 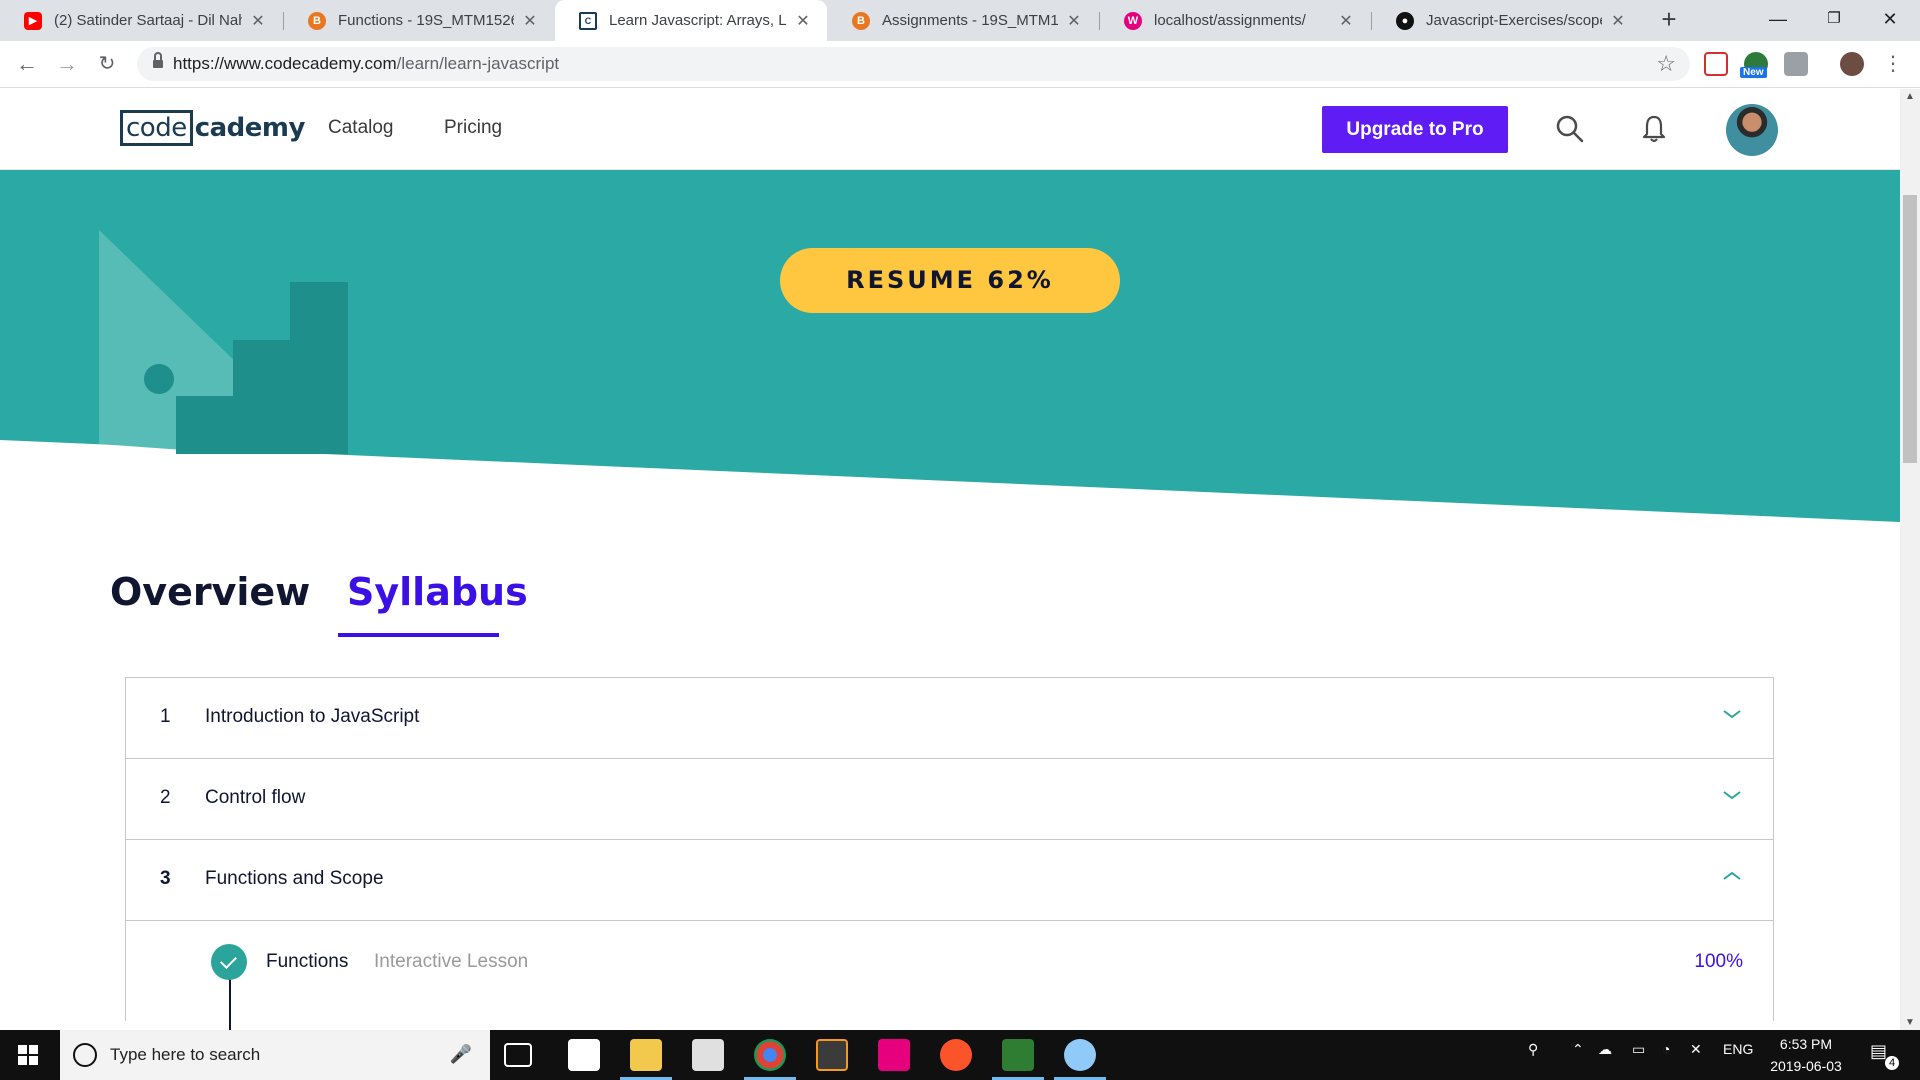 What do you see at coordinates (646, 1055) in the screenshot?
I see `file-explorer-icon` at bounding box center [646, 1055].